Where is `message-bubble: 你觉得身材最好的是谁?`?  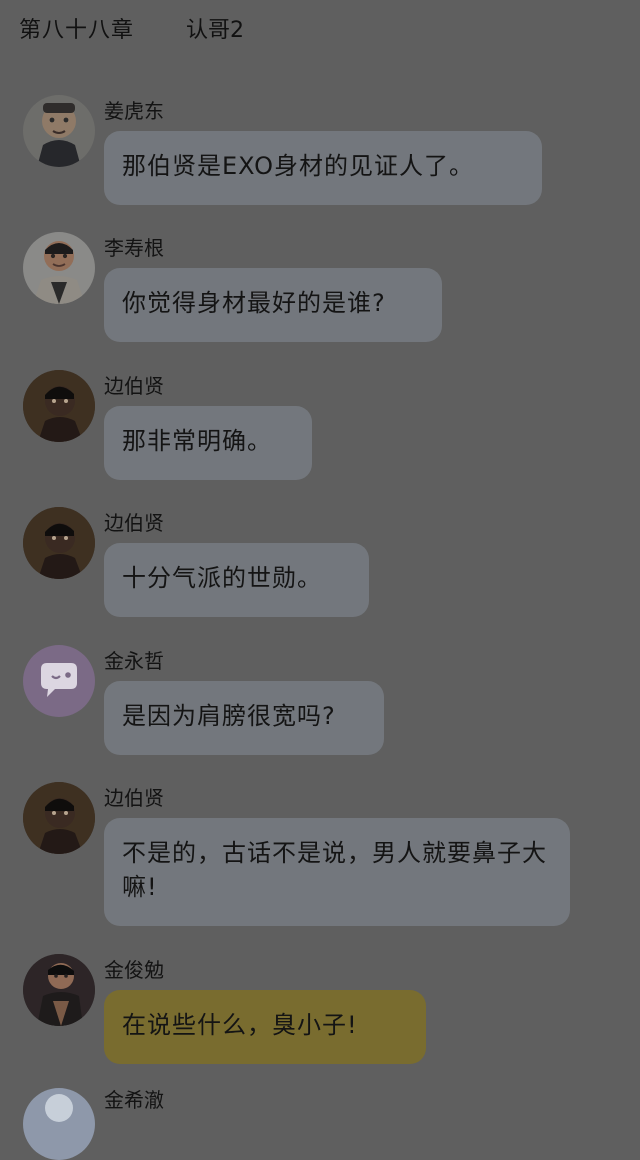
message-bubble: 你觉得身材最好的是谁? is located at coordinates (273, 305).